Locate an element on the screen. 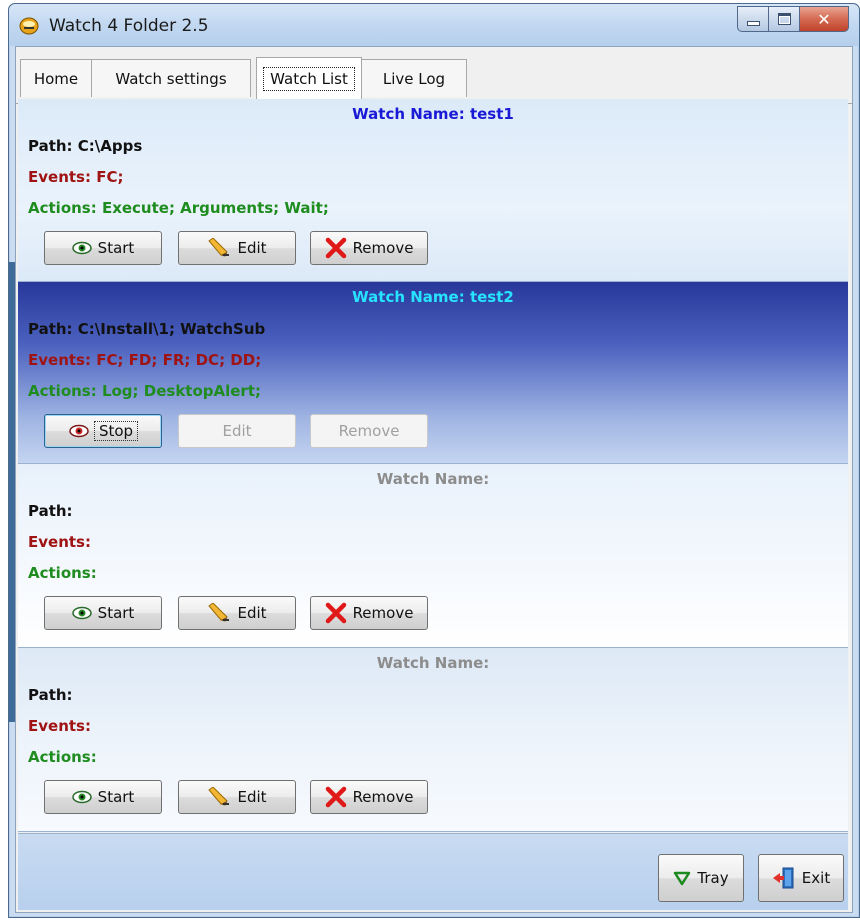  watch-name: Watch Name: test1 is located at coordinates (433, 114).